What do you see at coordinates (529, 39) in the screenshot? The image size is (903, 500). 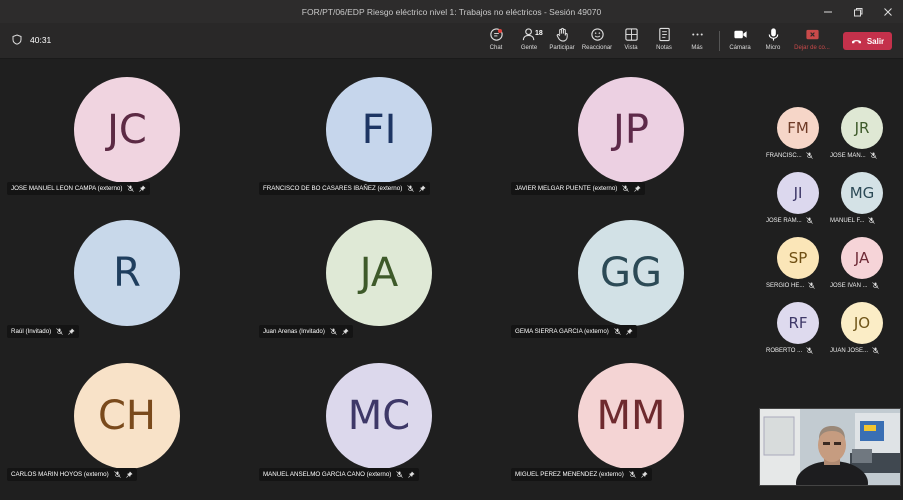 I see `people-button: 18 Gente` at bounding box center [529, 39].